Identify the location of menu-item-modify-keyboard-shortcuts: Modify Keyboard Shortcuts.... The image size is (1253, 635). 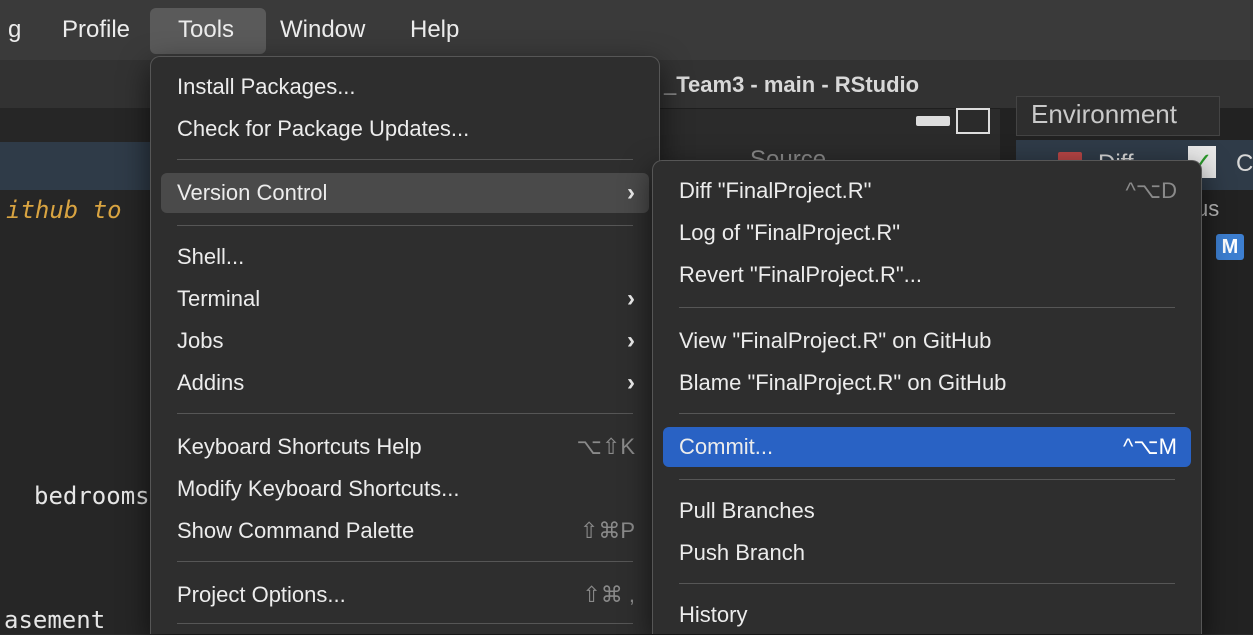
(405, 489).